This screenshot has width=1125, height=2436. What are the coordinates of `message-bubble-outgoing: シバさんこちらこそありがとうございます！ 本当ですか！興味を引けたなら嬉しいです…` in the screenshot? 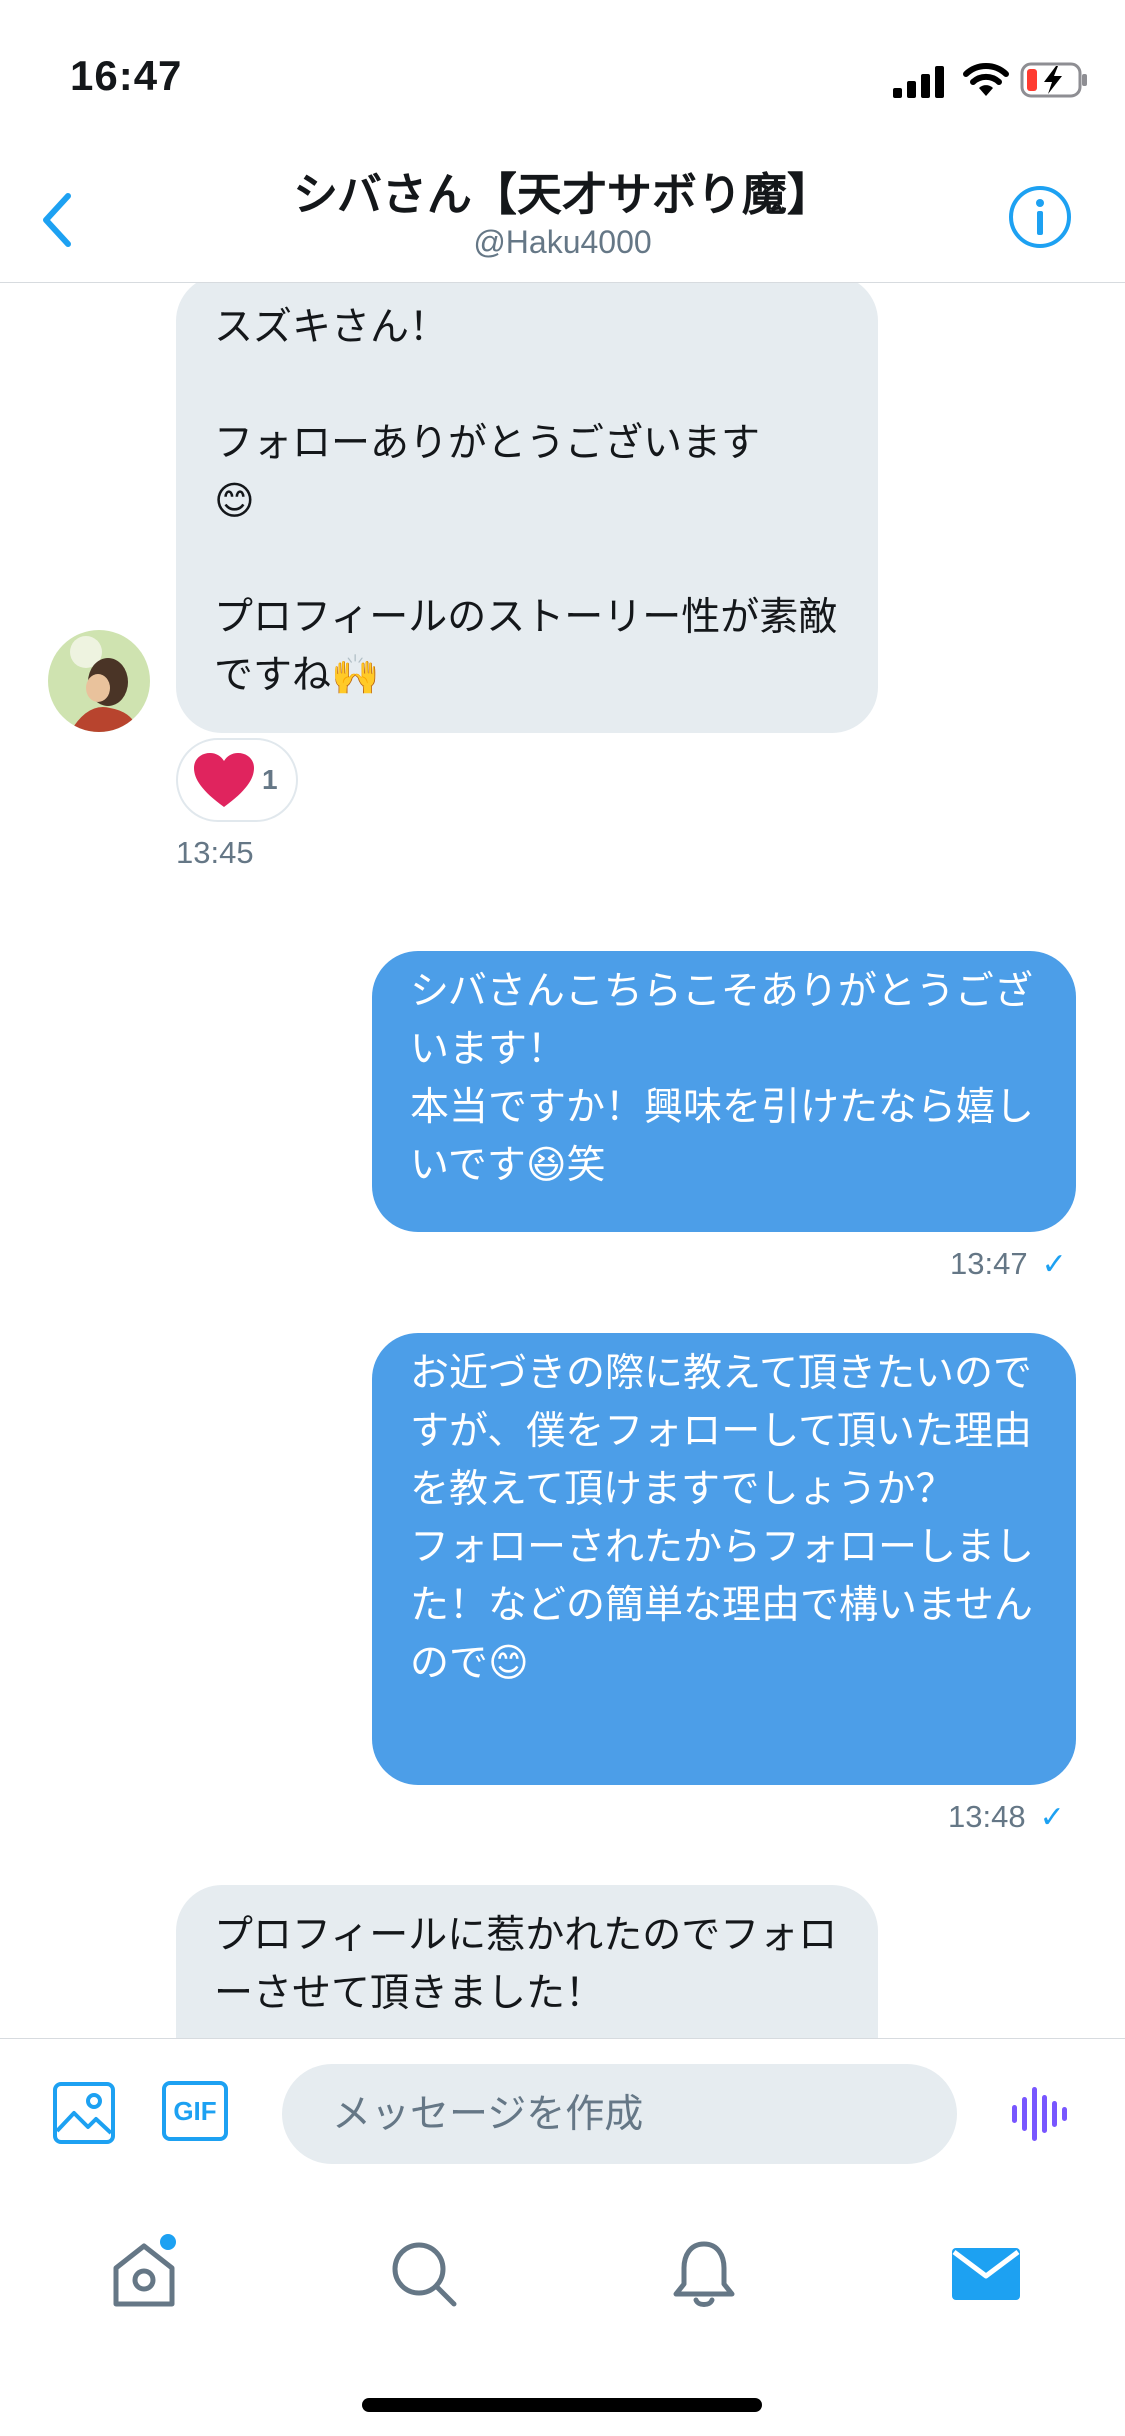 It's located at (724, 1091).